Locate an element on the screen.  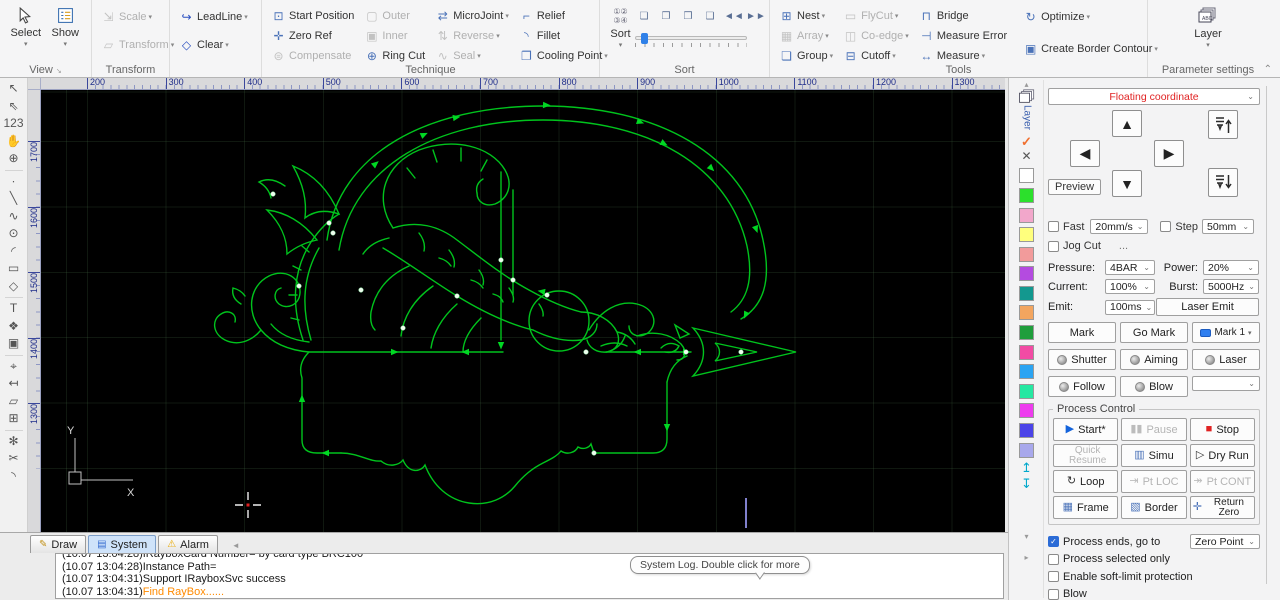
left-tool-icon: ❖ is located at coordinates (14, 327).